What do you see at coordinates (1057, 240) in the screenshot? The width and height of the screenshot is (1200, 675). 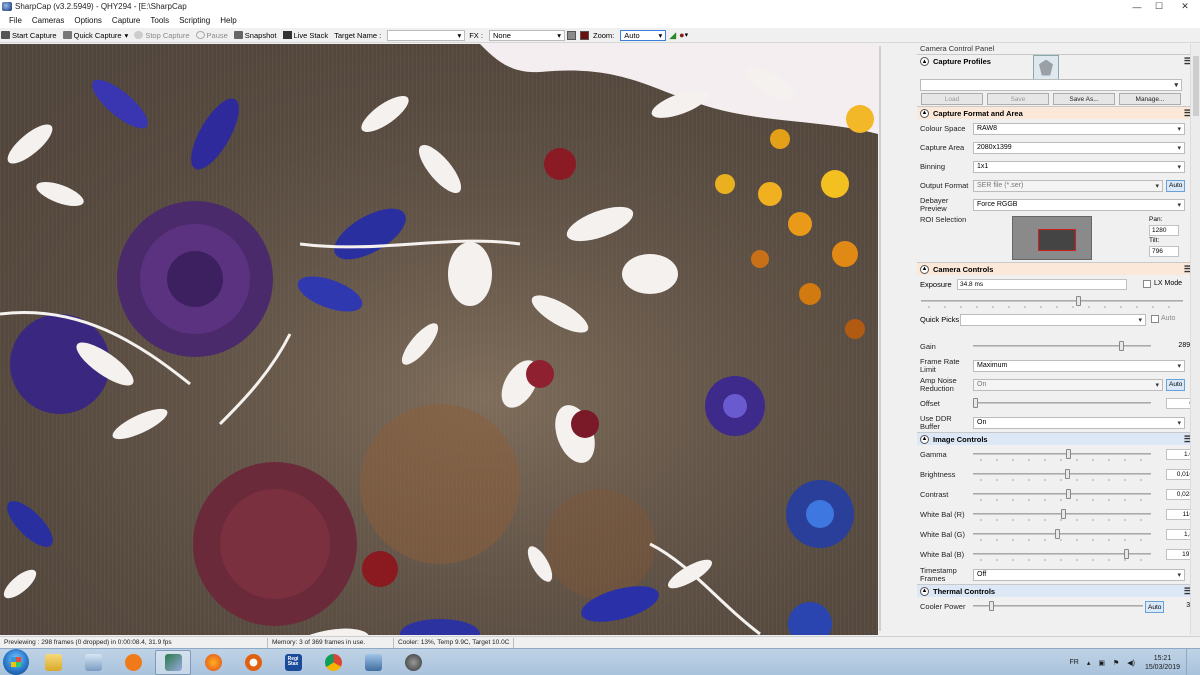 I see `roi-box` at bounding box center [1057, 240].